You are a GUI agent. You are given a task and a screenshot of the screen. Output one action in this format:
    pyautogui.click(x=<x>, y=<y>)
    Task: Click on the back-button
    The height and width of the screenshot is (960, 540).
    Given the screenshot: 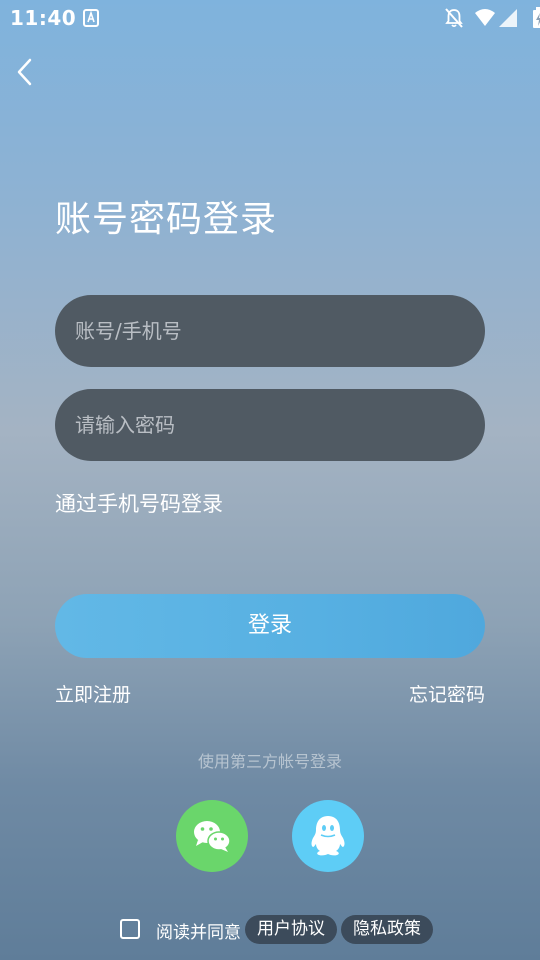 What is the action you would take?
    pyautogui.click(x=25, y=72)
    